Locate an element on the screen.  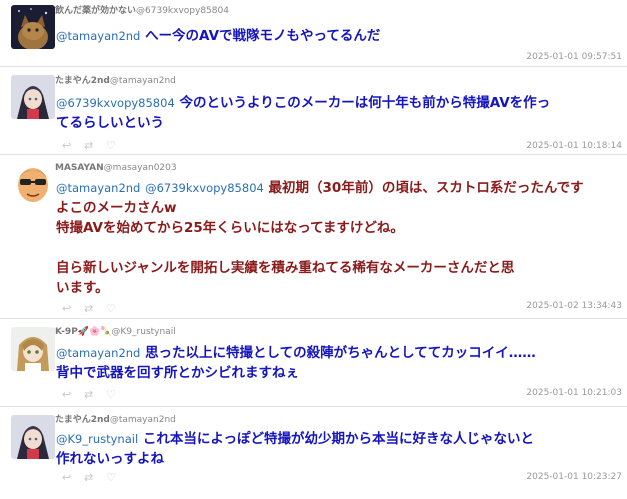
post-timestamp: 2025-01-01 10:23:27 is located at coordinates (574, 477).